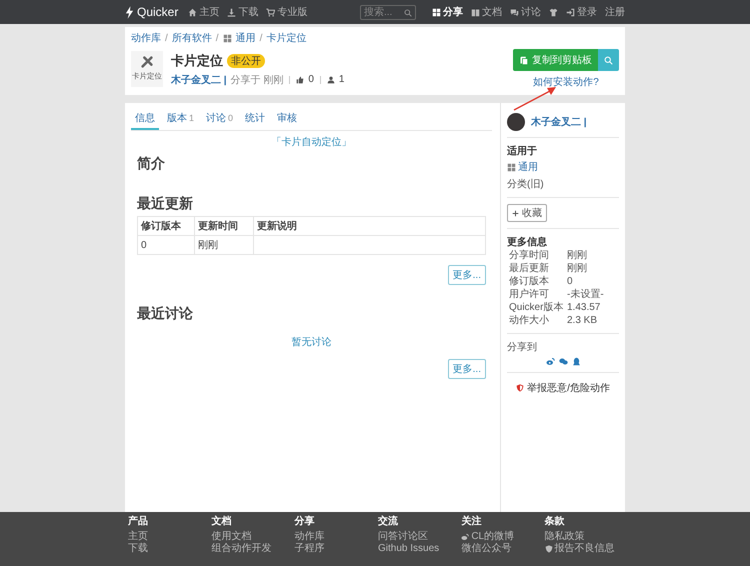  What do you see at coordinates (529, 294) in the screenshot?
I see `info-label: 用户许可` at bounding box center [529, 294].